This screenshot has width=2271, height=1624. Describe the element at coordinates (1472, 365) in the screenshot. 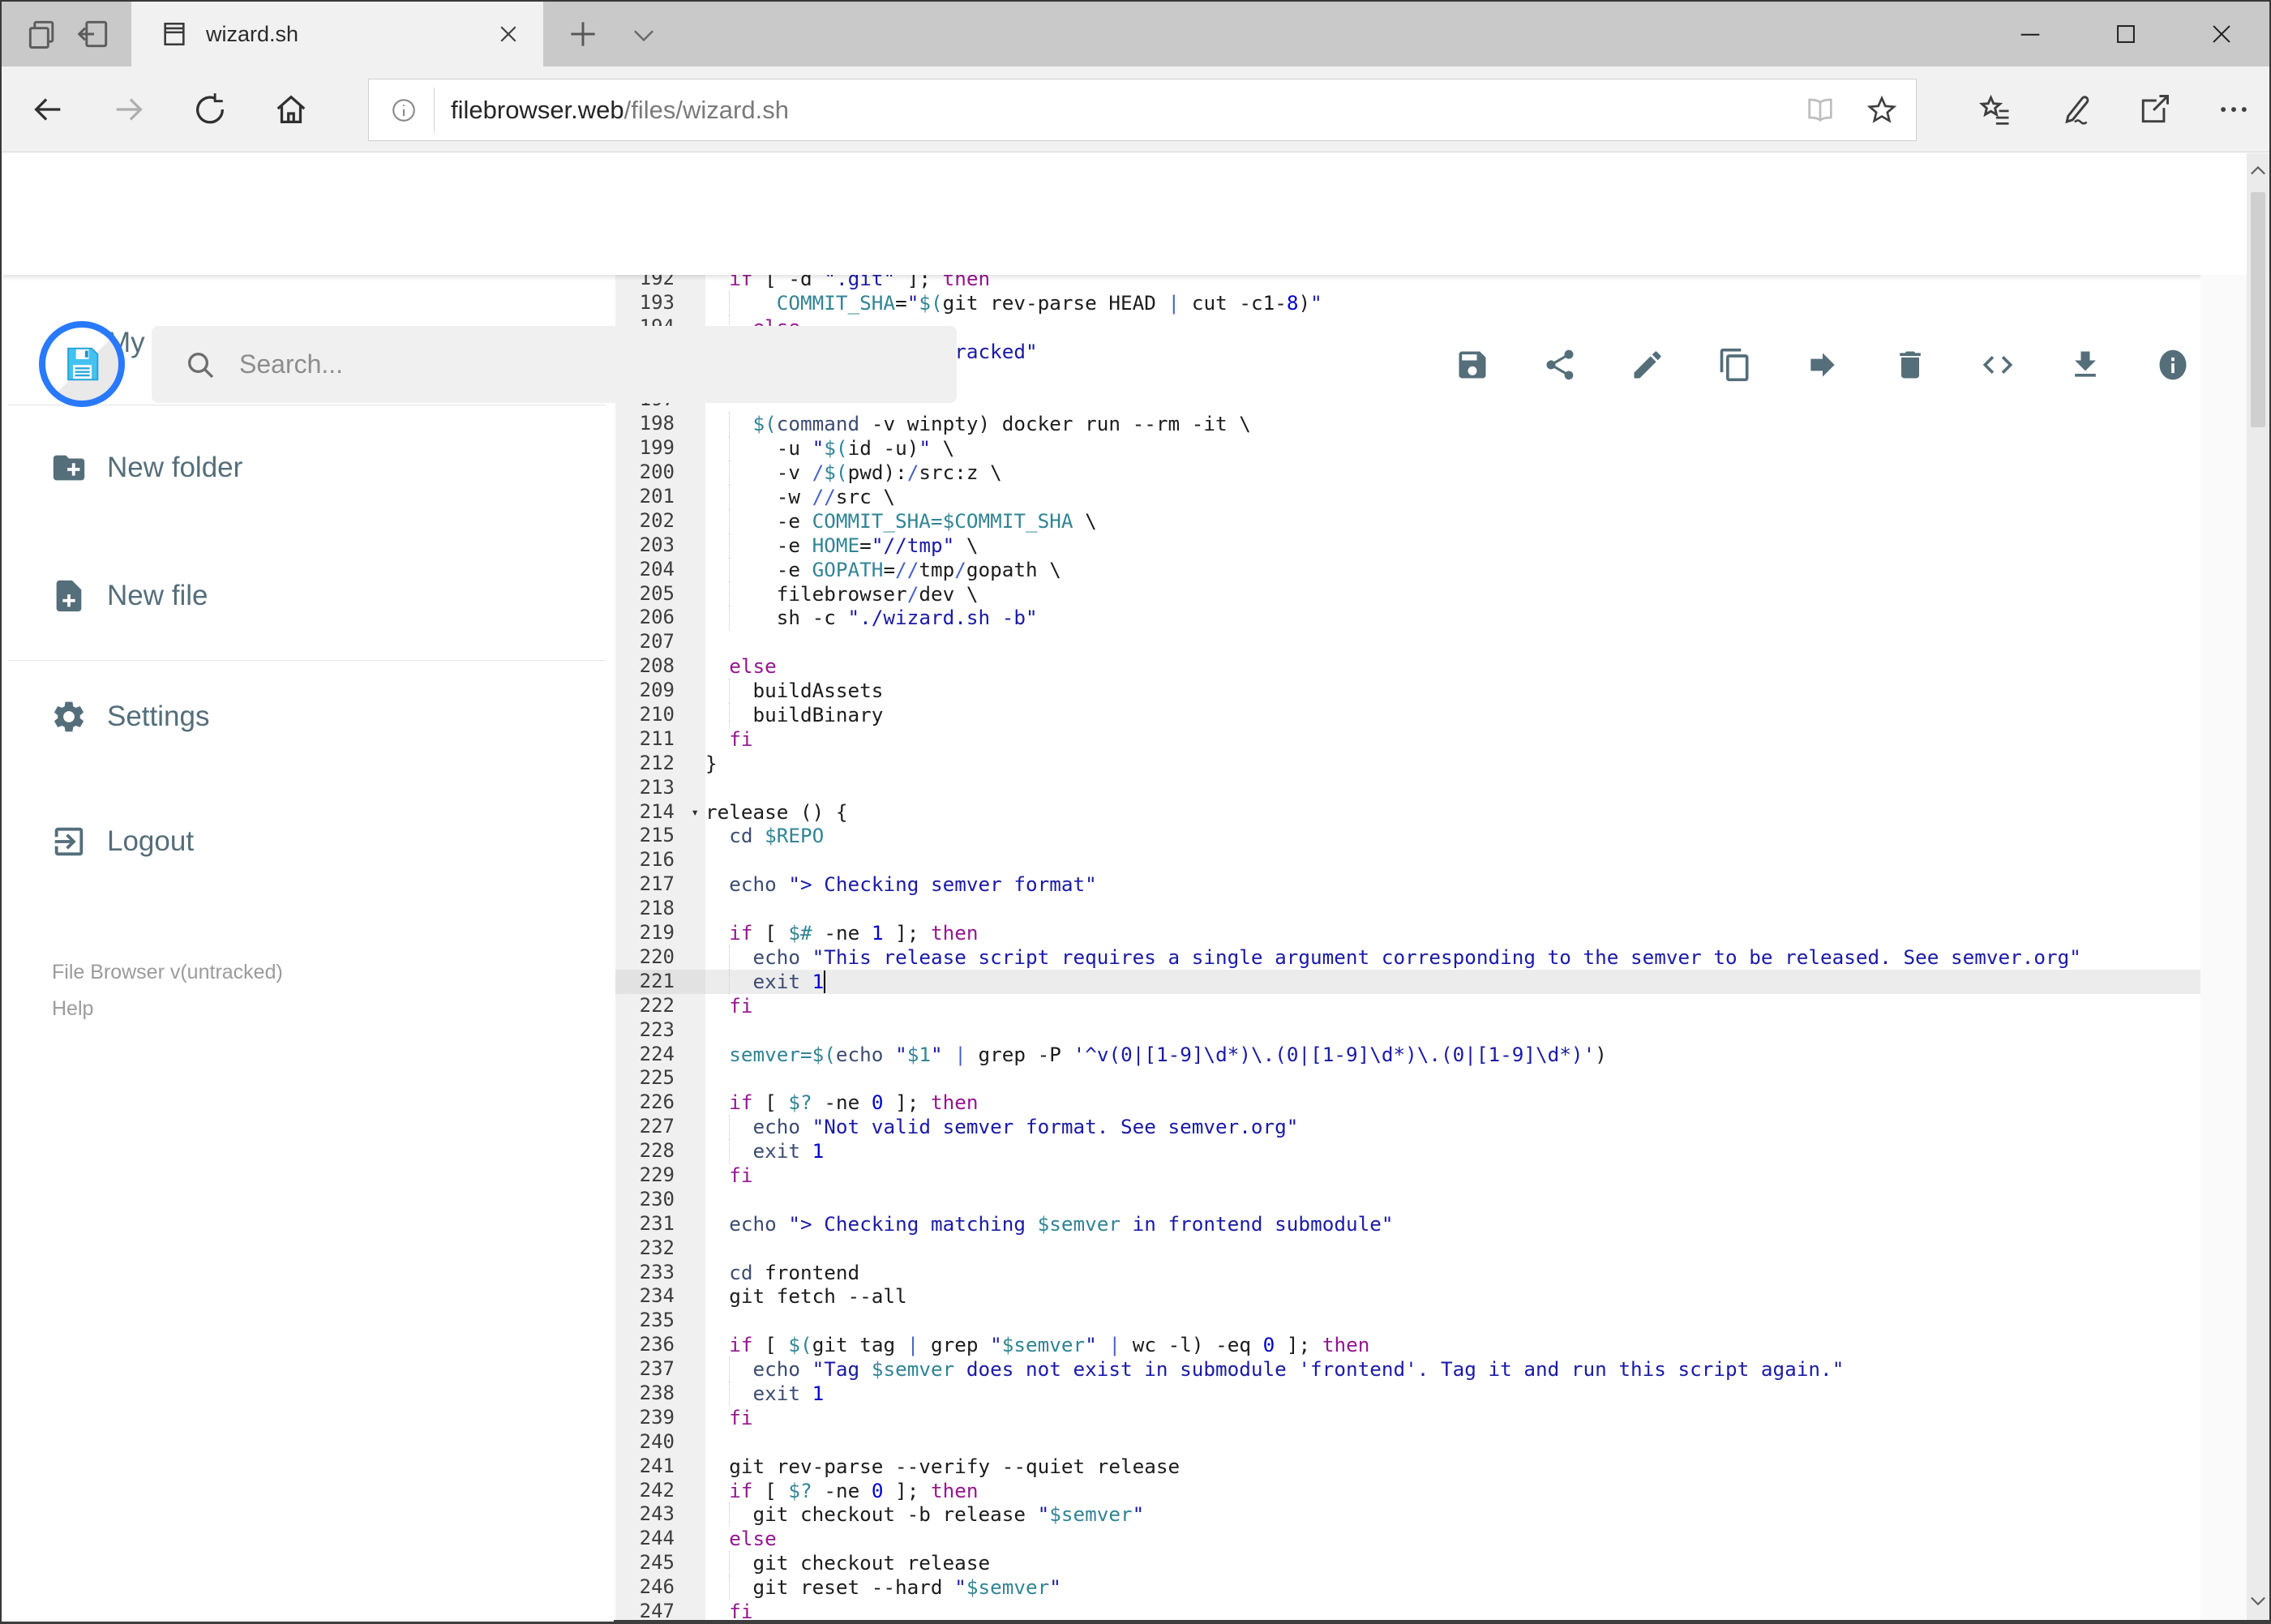

I see `save-button` at that location.